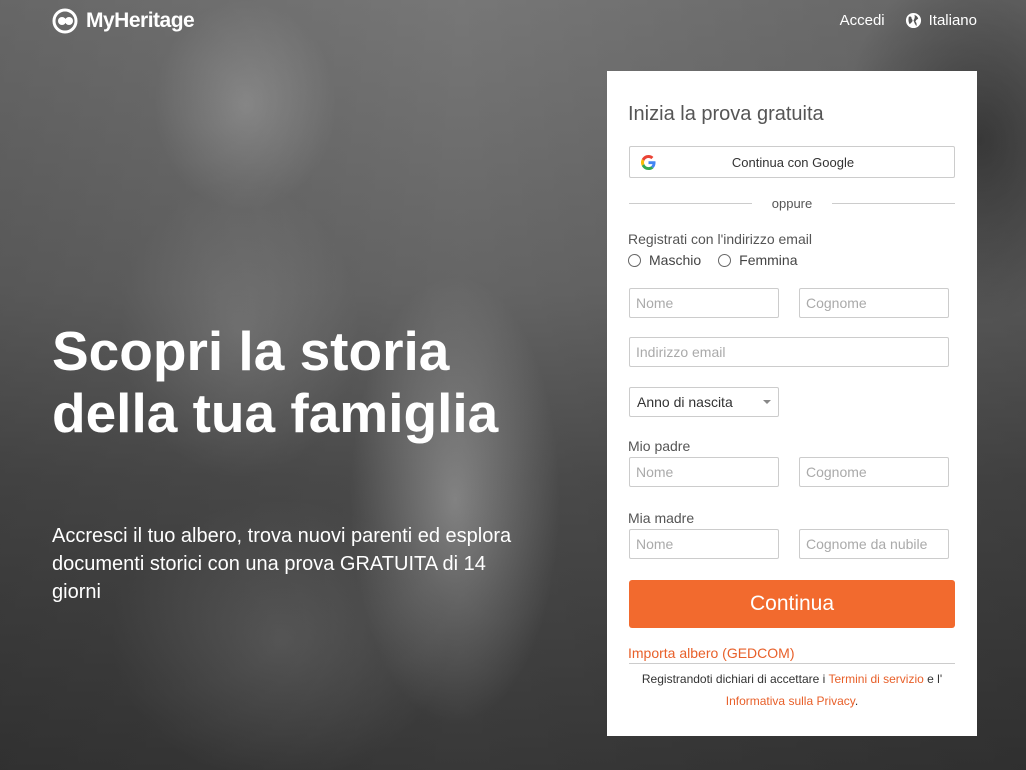  I want to click on legal-divider, so click(792, 663).